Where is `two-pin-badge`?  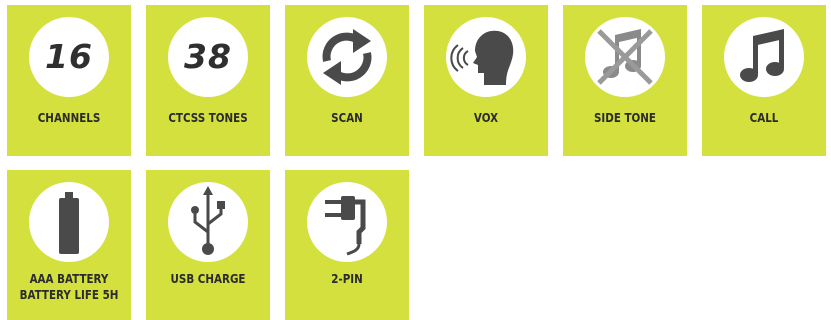
two-pin-badge is located at coordinates (347, 222).